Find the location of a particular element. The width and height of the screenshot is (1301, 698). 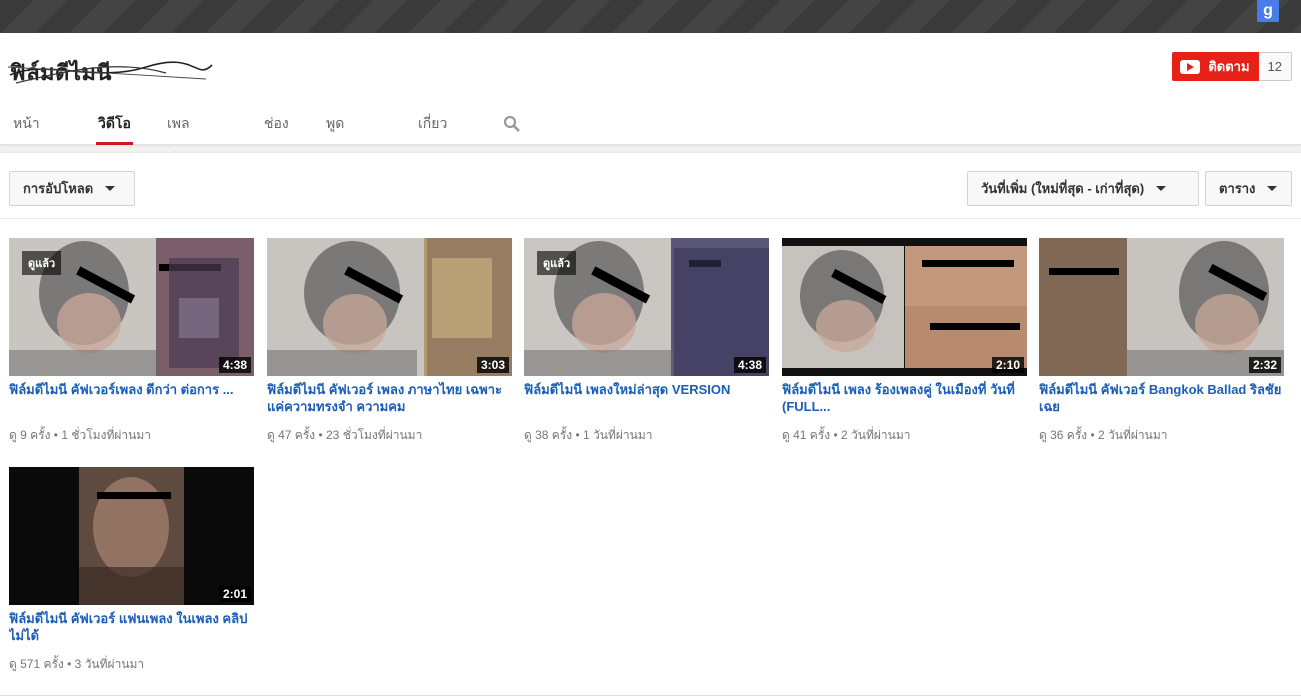

video-meta: ดู 41 ครั้ง • 2 วันที่ผ่านมา is located at coordinates (846, 435).